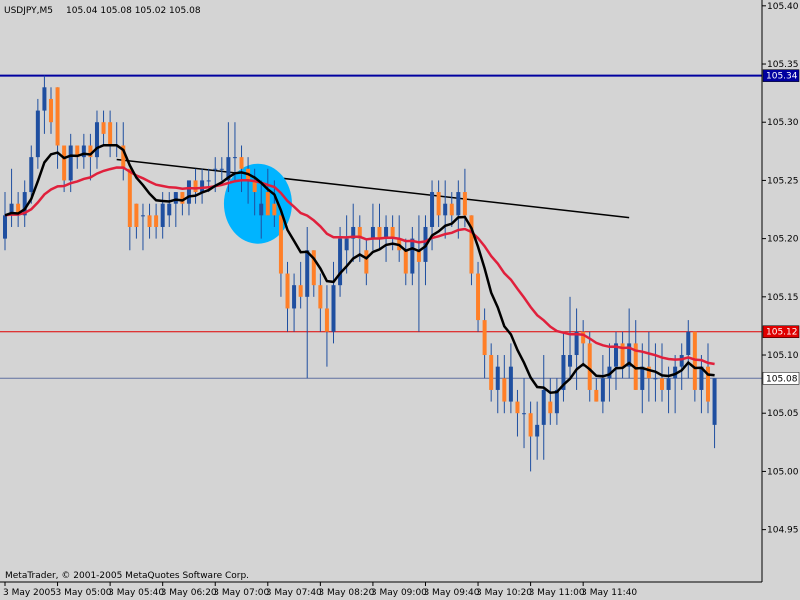 The image size is (800, 600). What do you see at coordinates (783, 65) in the screenshot?
I see `y-tick-label: 105.35` at bounding box center [783, 65].